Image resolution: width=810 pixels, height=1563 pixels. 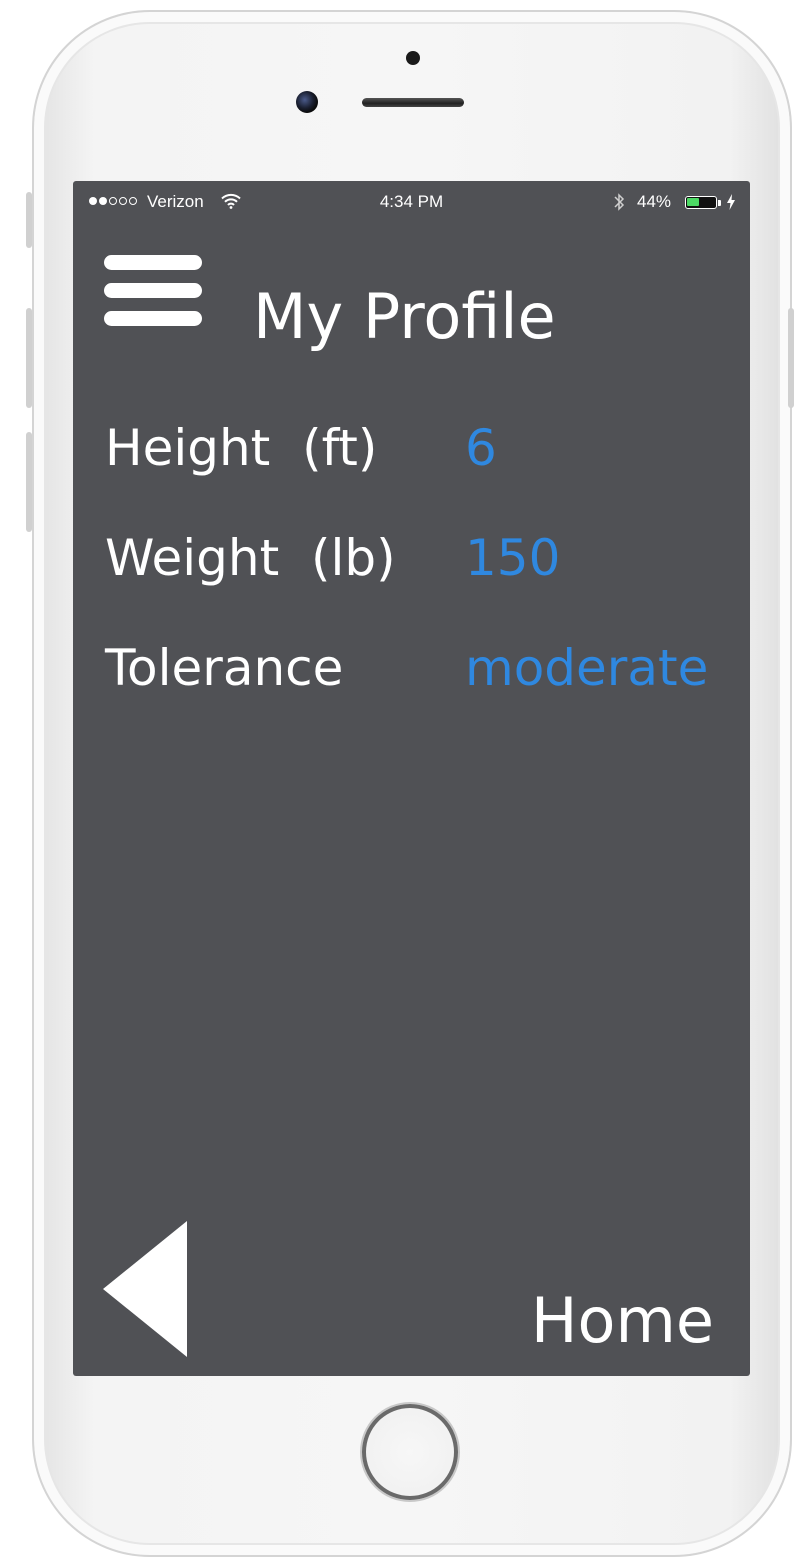 What do you see at coordinates (410, 1452) in the screenshot?
I see `device-home-button` at bounding box center [410, 1452].